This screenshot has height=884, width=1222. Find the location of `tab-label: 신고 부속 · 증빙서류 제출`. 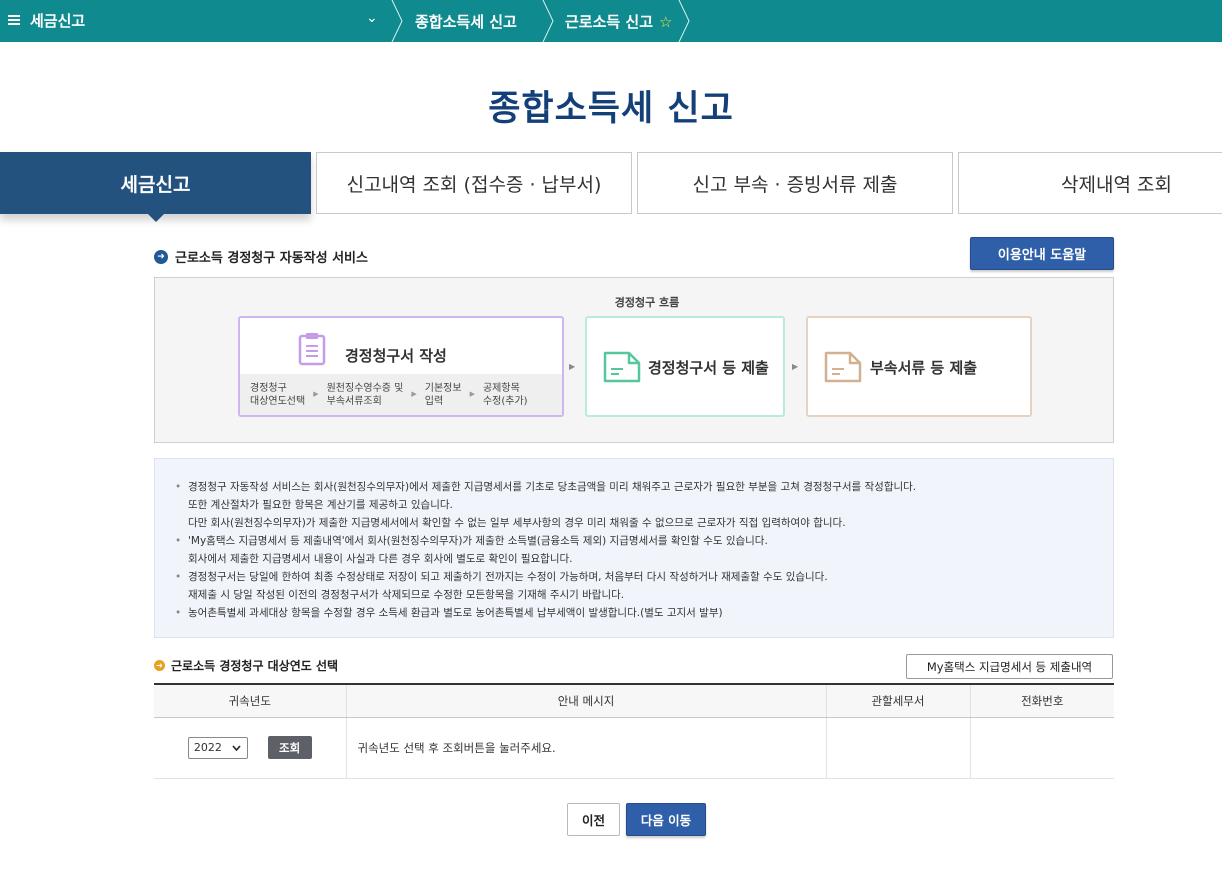

tab-label: 신고 부속 · 증빙서류 제출 is located at coordinates (795, 184).